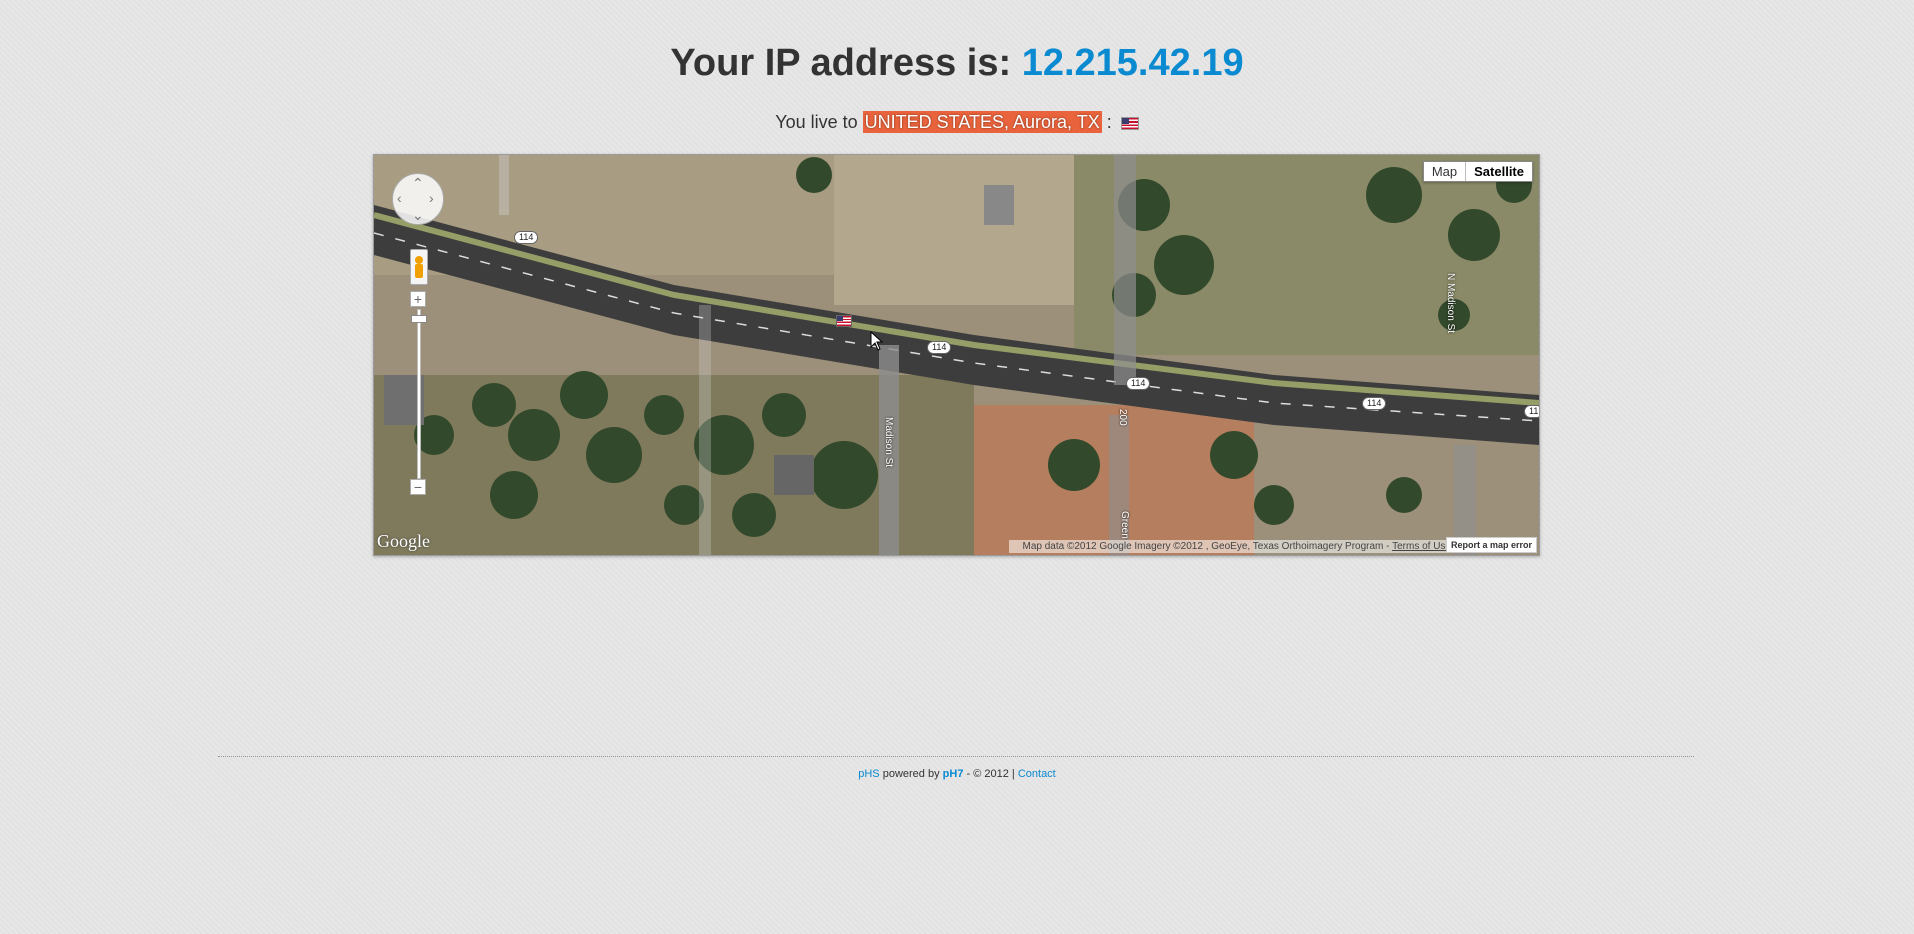 Image resolution: width=1914 pixels, height=934 pixels. What do you see at coordinates (816, 122) in the screenshot?
I see `location-prefix: You live to` at bounding box center [816, 122].